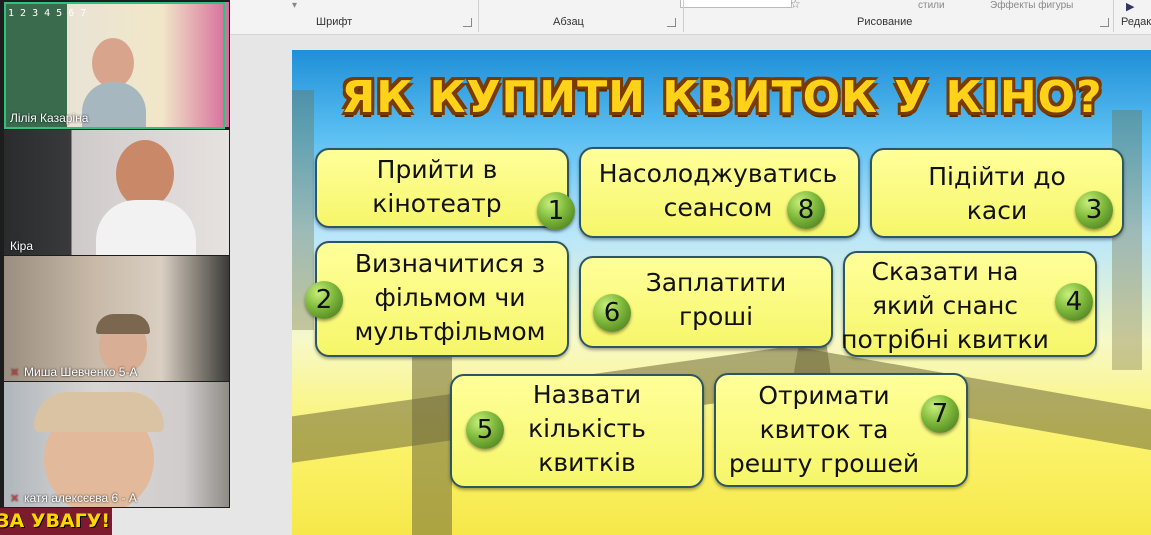 This screenshot has width=1151, height=535. I want to click on paragraph-group-label: Абзац, so click(568, 22).